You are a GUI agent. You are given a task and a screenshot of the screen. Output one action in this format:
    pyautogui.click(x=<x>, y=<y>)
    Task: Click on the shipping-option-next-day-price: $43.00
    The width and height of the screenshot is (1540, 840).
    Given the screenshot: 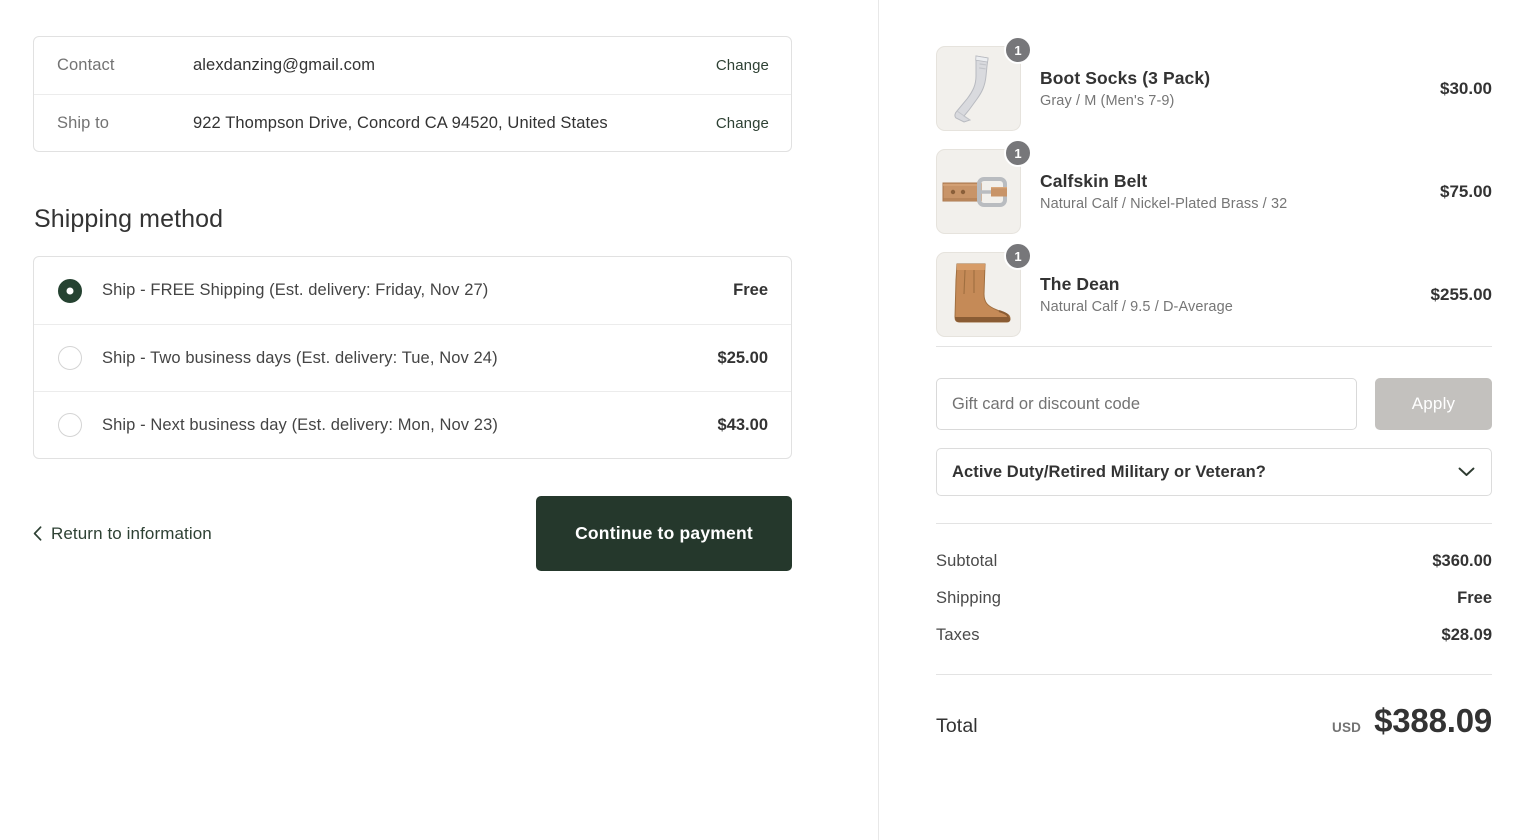 What is the action you would take?
    pyautogui.click(x=742, y=424)
    